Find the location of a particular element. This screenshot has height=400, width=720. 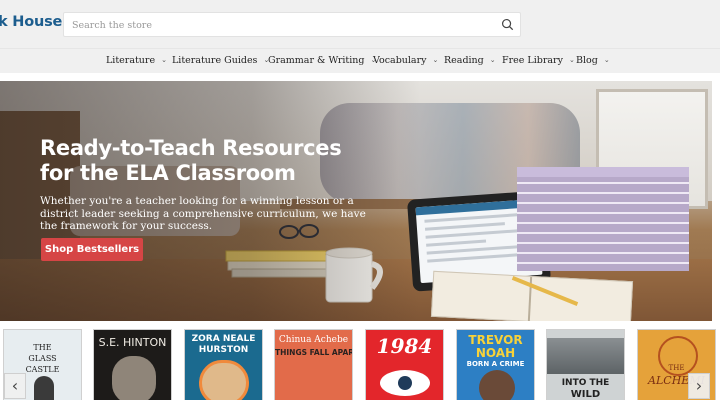

nav-label: Vocabulary is located at coordinates (400, 60).